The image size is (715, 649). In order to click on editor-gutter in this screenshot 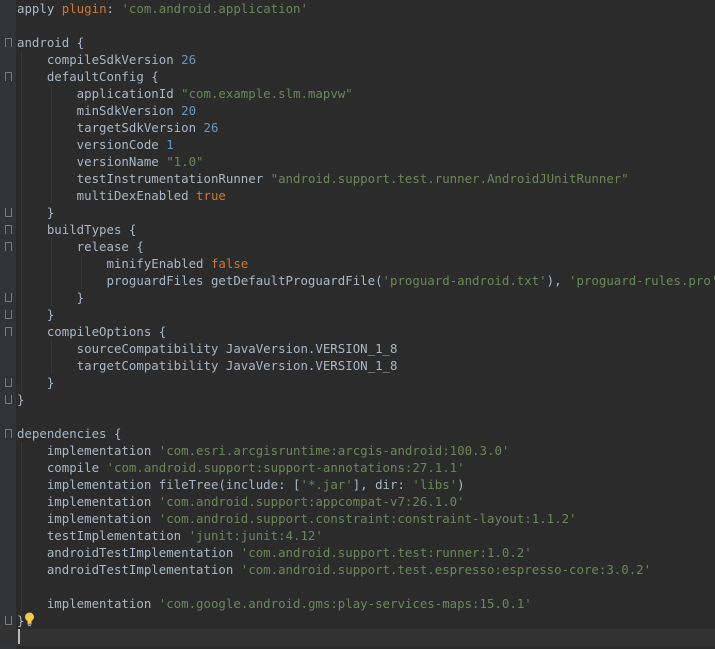, I will do `click(8, 324)`.